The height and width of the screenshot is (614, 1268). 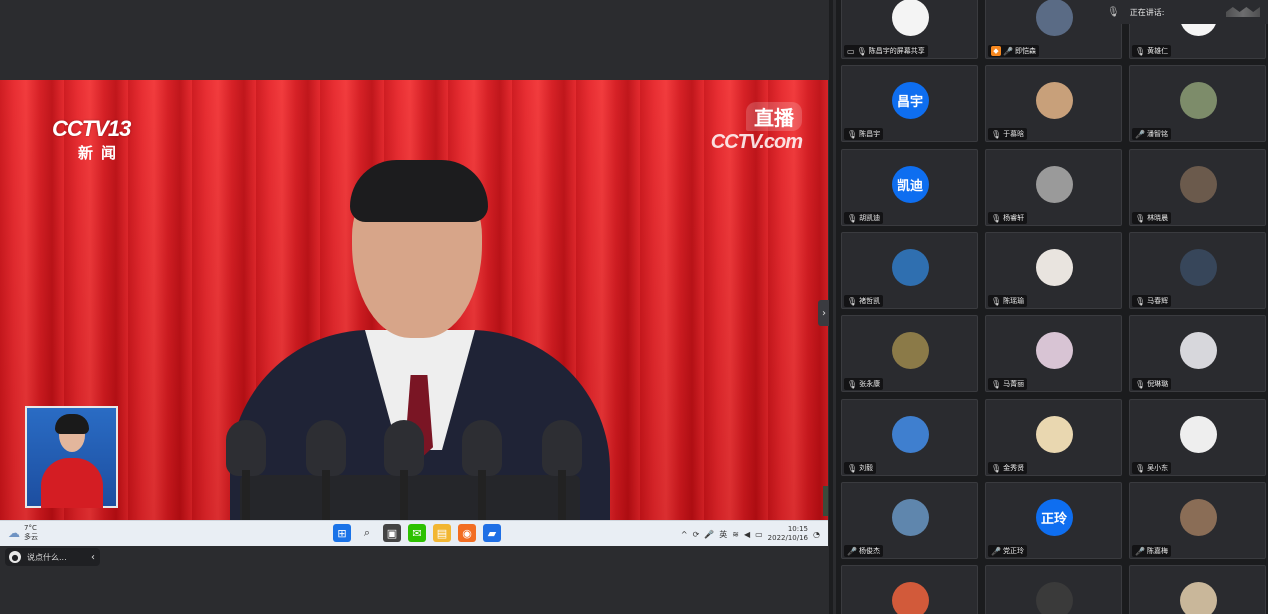 What do you see at coordinates (863, 551) in the screenshot?
I see `participant-namebar: 🎤杨俊杰` at bounding box center [863, 551].